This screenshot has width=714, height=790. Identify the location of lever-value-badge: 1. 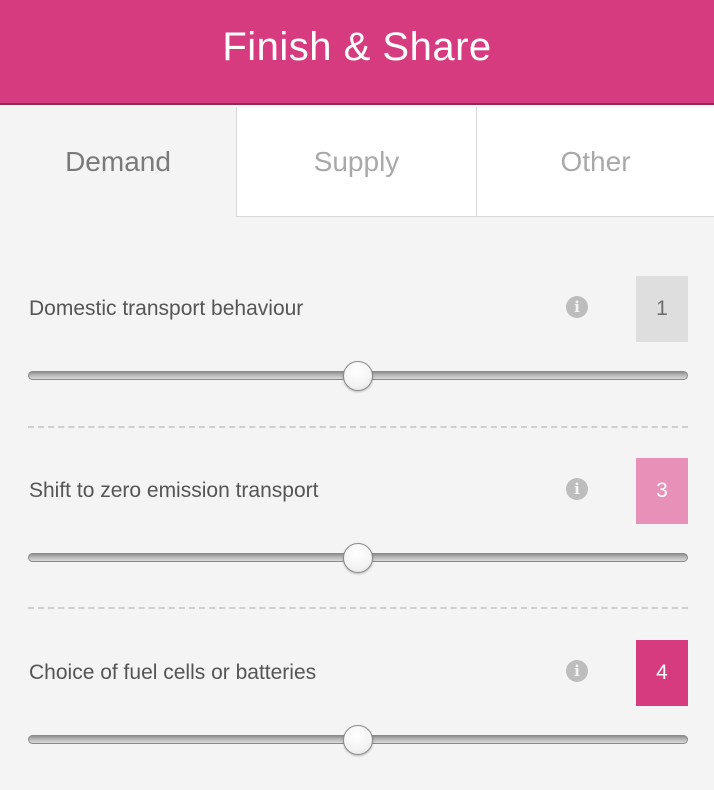
(662, 309).